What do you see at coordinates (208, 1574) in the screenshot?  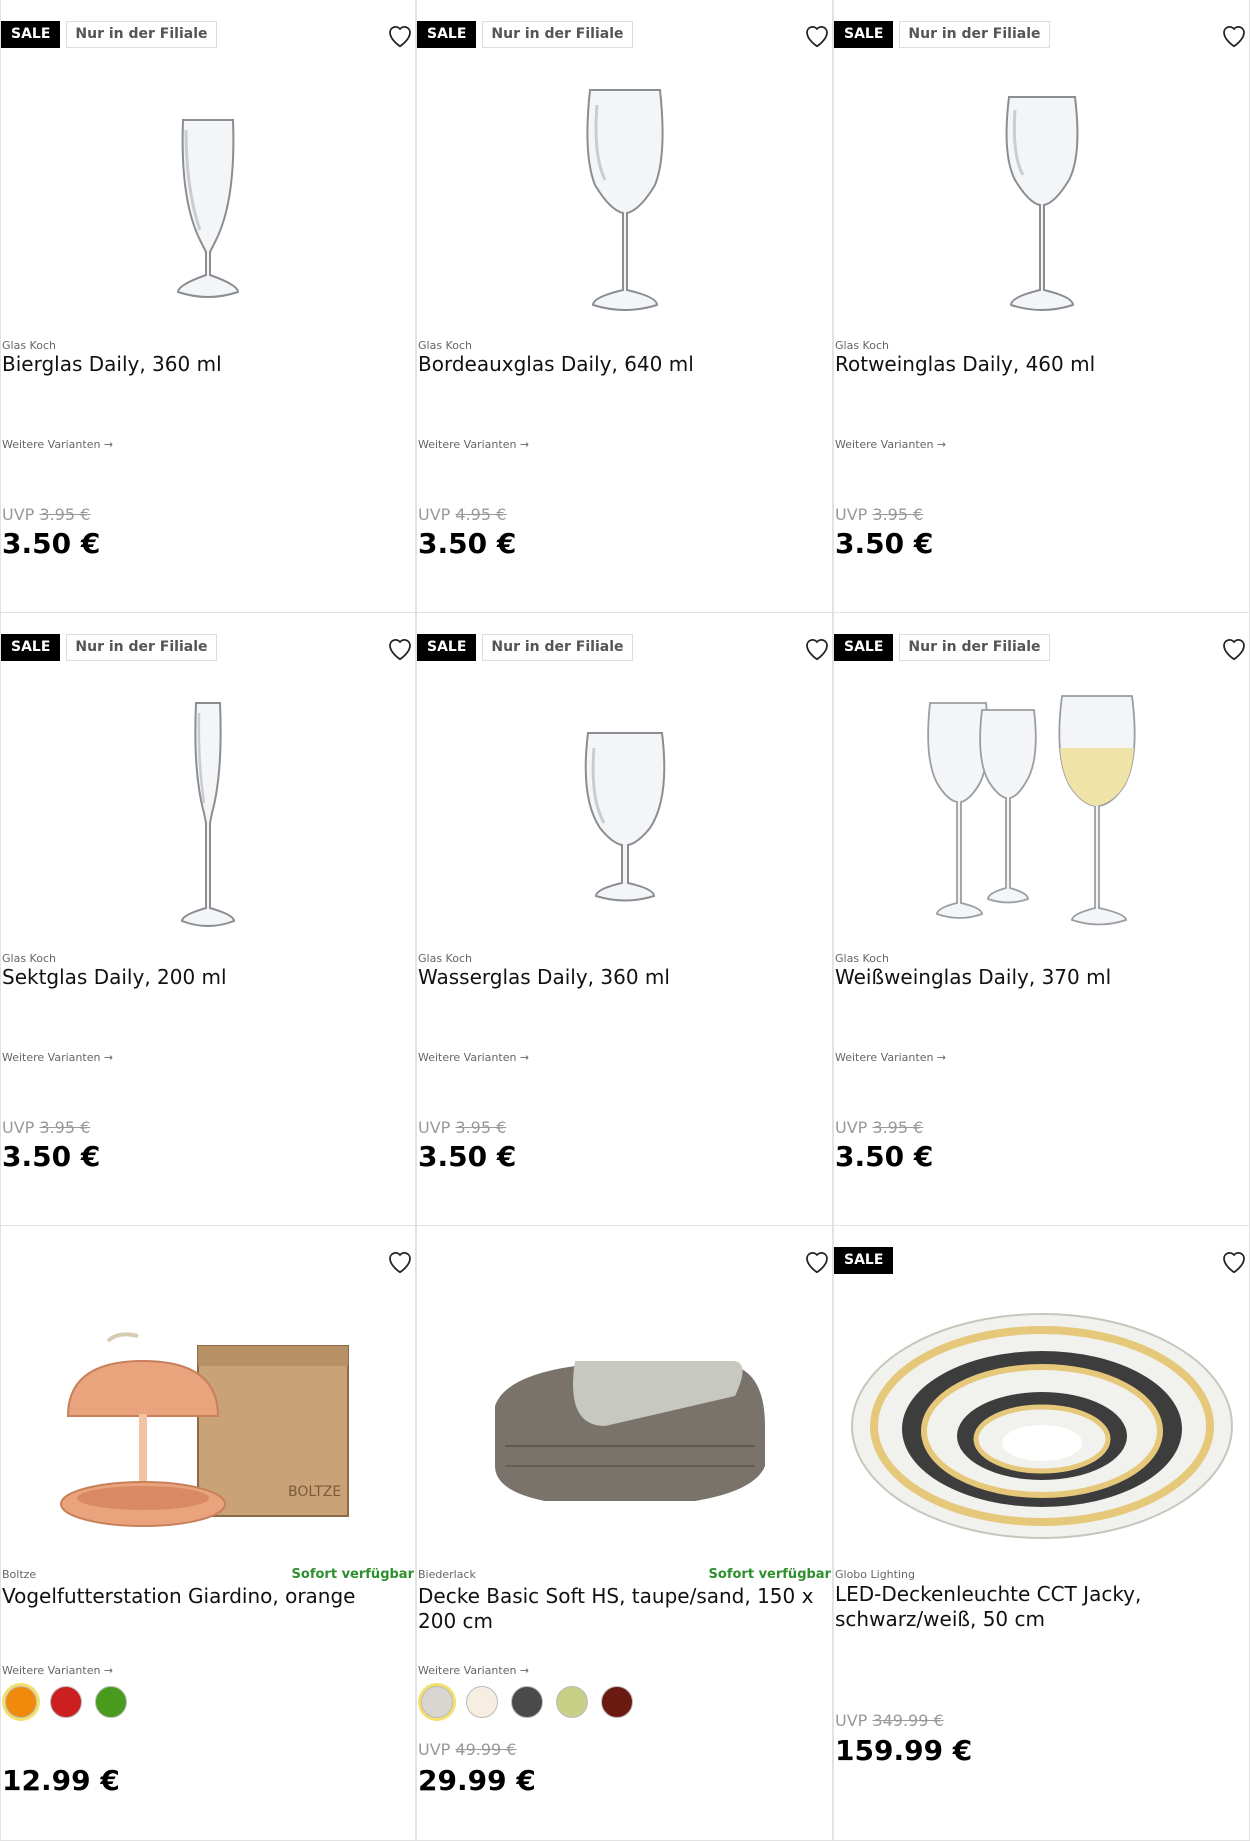 I see `brand-row: Boltze Sofort verfügbar` at bounding box center [208, 1574].